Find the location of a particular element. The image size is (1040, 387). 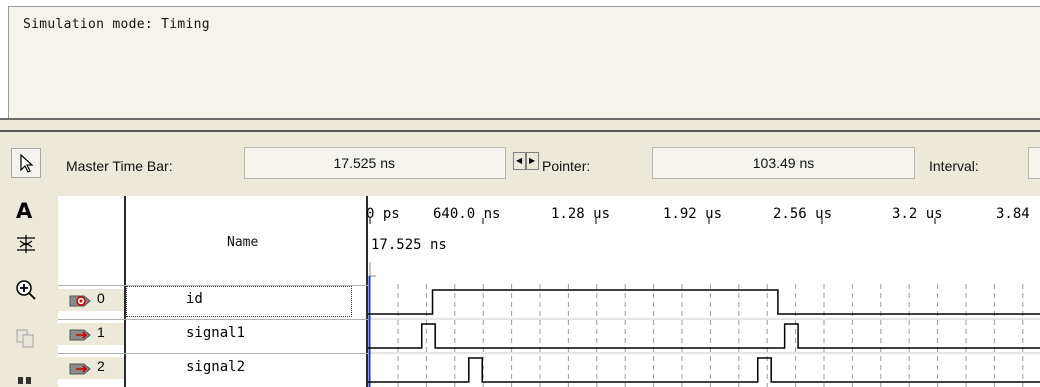

output-pin-icon is located at coordinates (80, 301).